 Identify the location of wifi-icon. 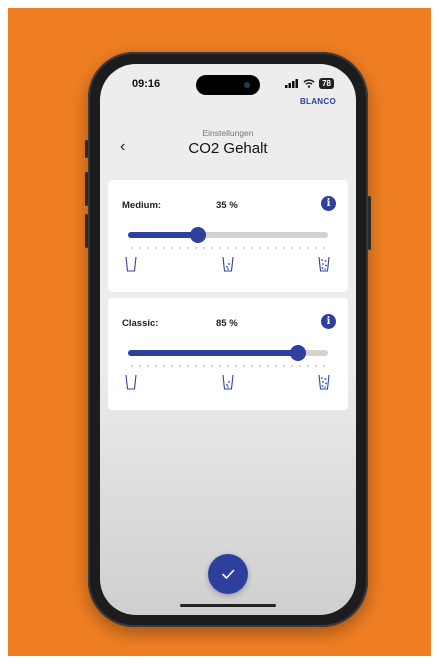
(309, 83).